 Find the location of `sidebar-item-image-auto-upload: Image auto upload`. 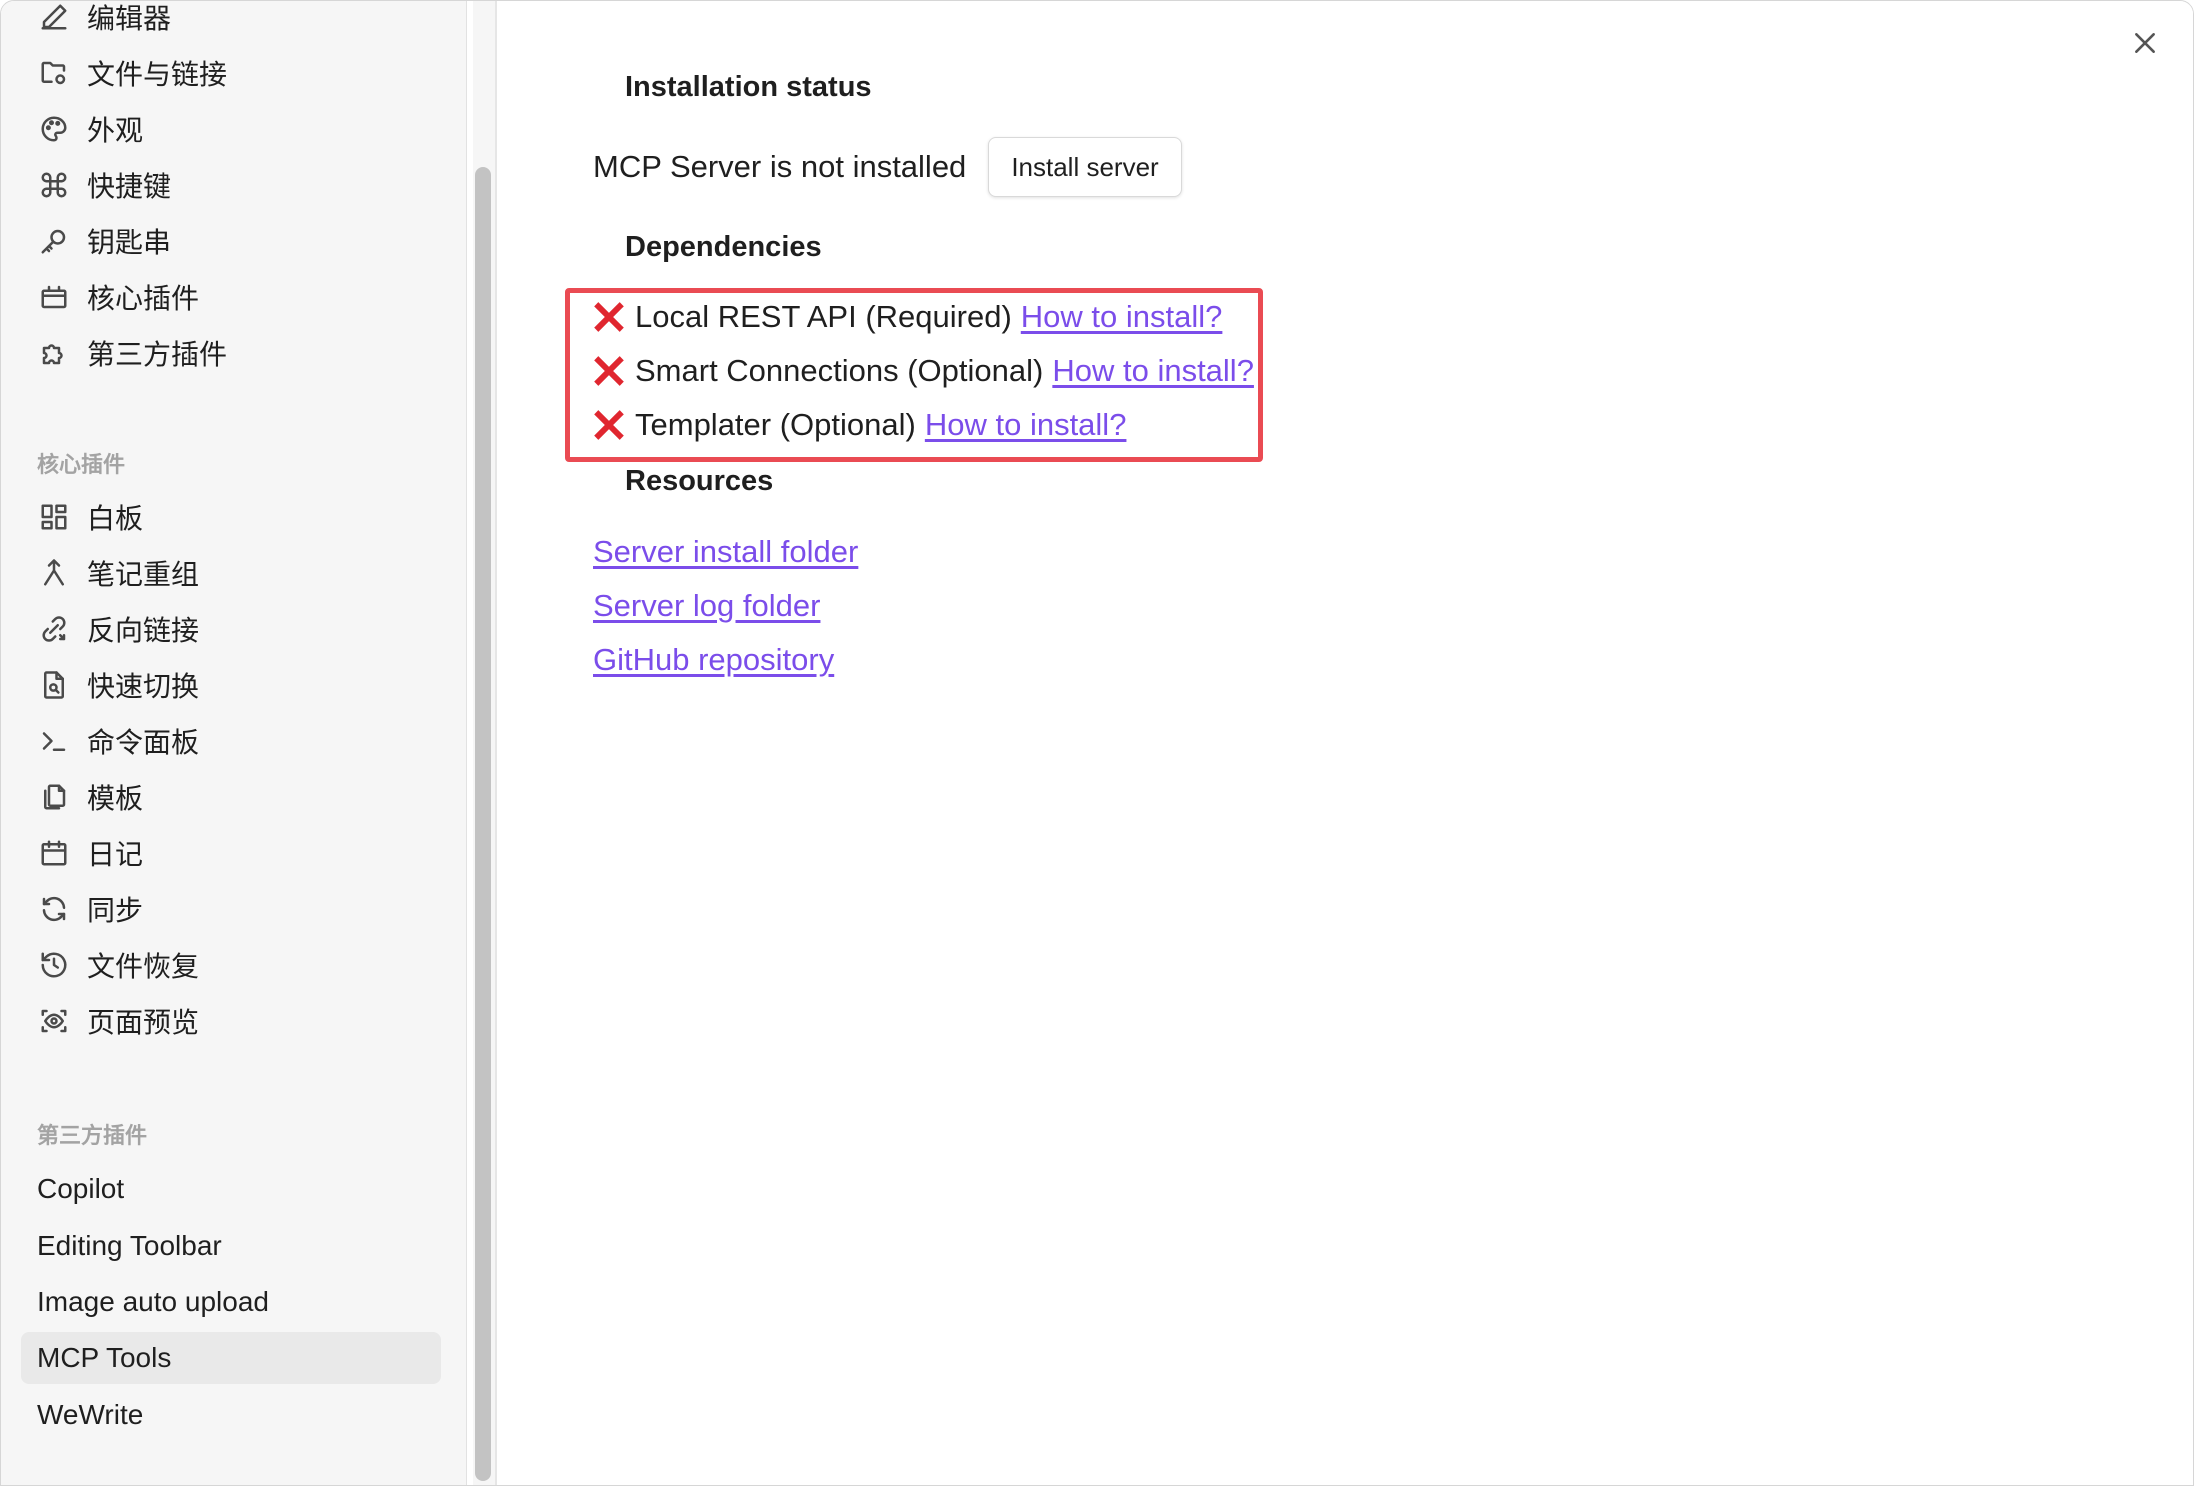

sidebar-item-image-auto-upload: Image auto upload is located at coordinates (231, 1302).